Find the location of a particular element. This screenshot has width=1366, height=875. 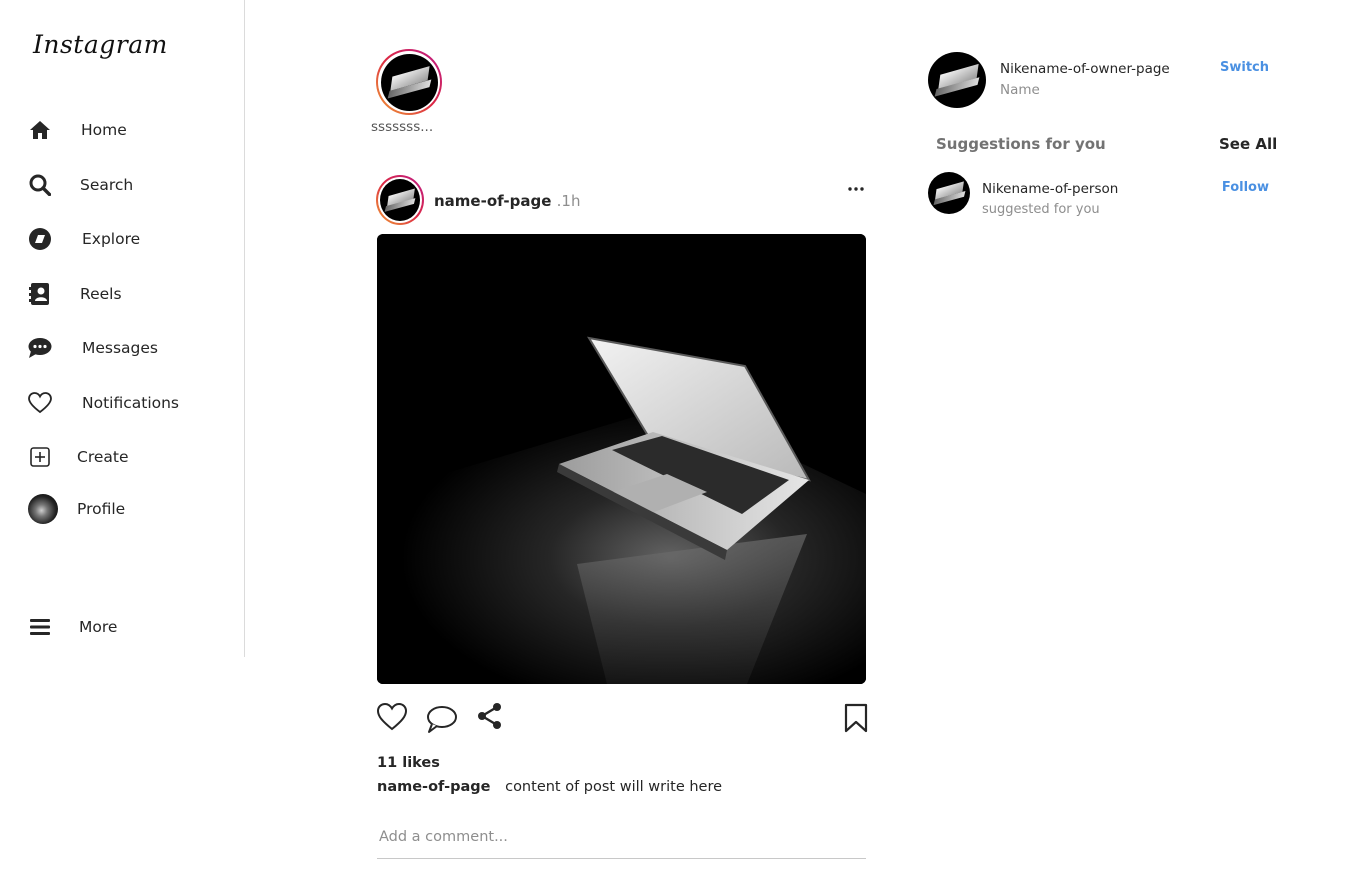

sidebar-item-label: Reels is located at coordinates (101, 294).